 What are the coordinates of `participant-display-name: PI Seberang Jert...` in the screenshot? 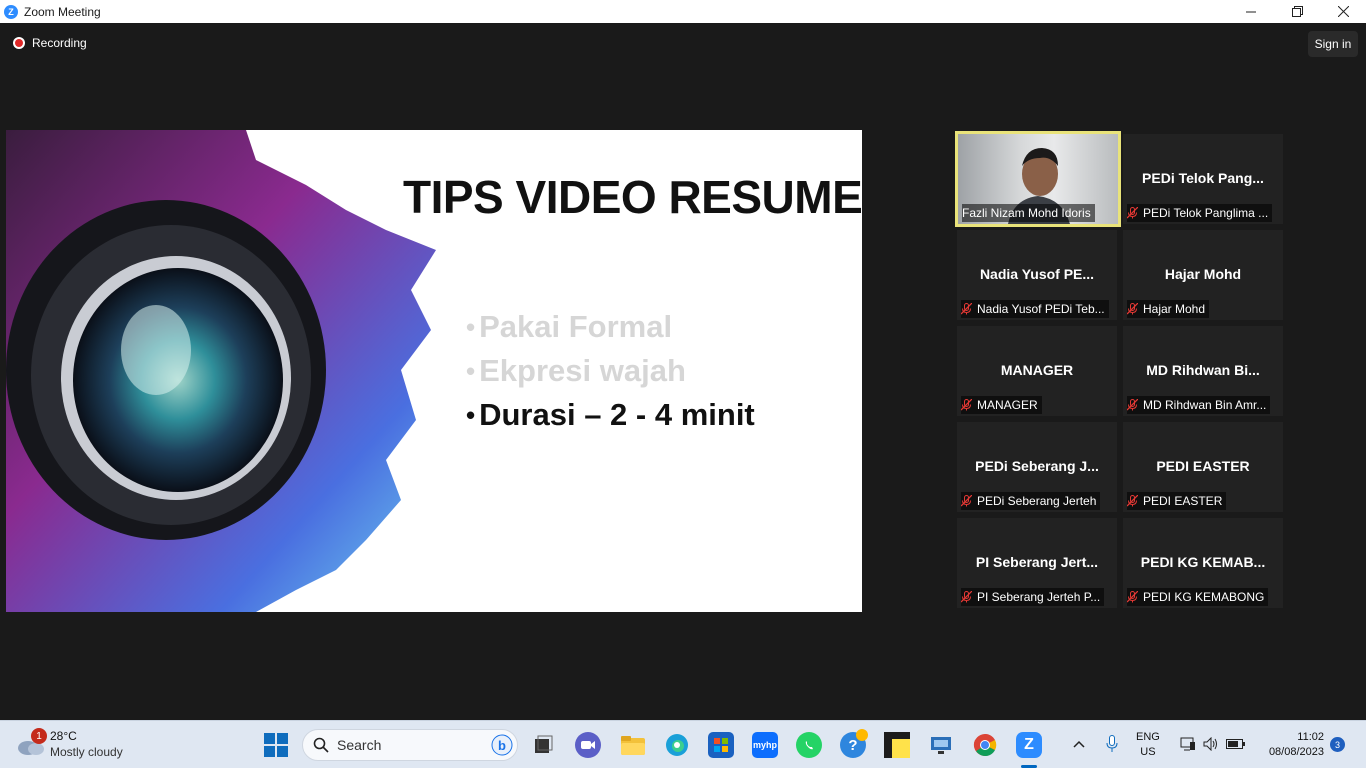 It's located at (1037, 562).